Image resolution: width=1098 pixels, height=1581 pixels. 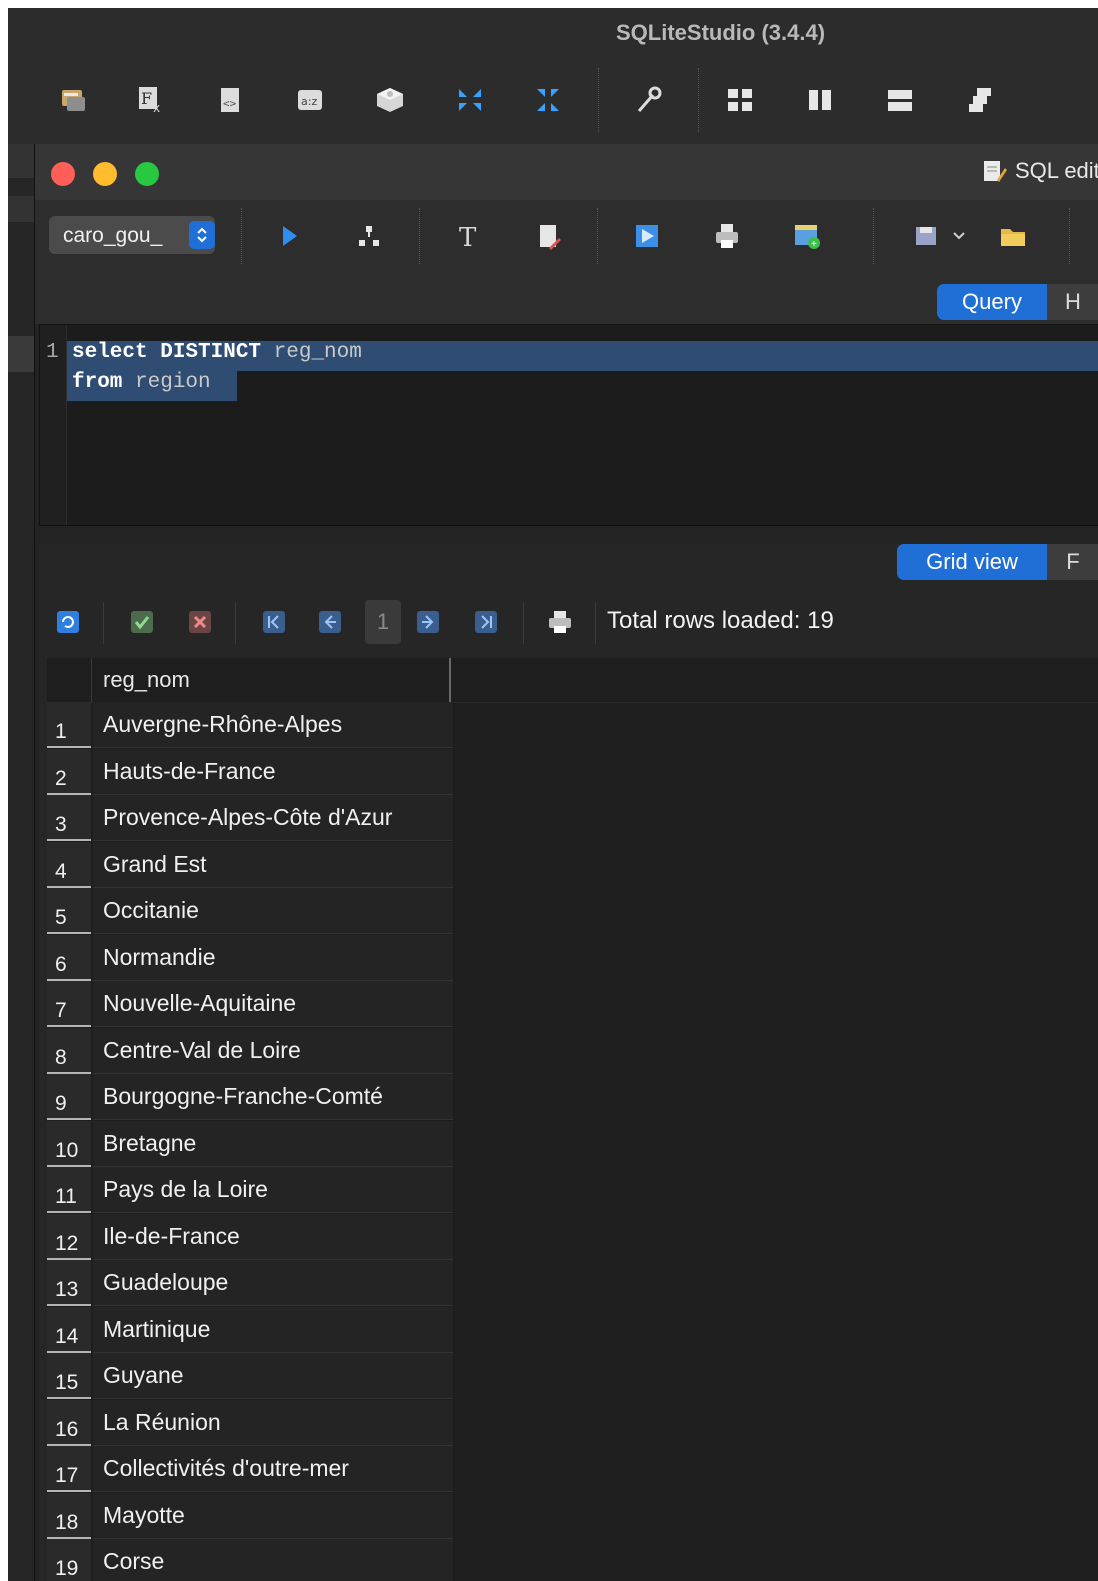 I want to click on row-number: 8, so click(x=69, y=1050).